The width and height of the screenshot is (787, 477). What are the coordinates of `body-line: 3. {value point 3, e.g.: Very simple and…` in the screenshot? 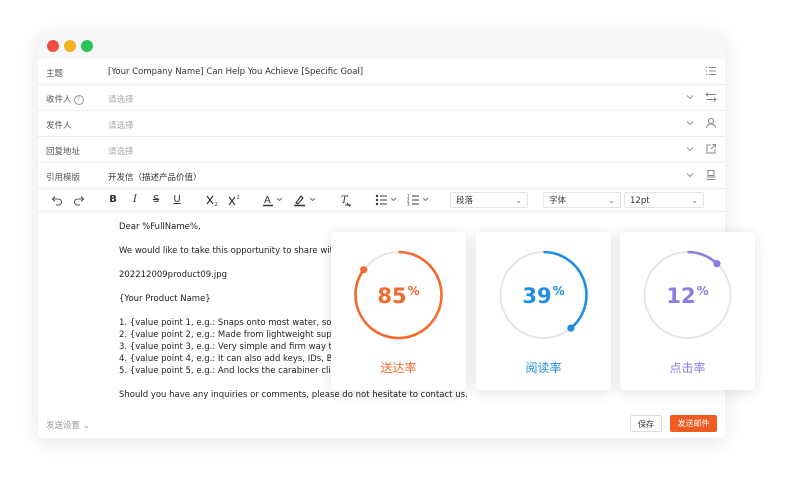 It's located at (240, 347).